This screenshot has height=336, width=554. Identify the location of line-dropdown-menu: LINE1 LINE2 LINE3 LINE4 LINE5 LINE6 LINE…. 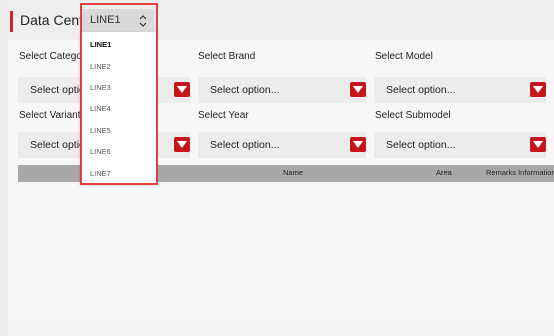
(118, 108).